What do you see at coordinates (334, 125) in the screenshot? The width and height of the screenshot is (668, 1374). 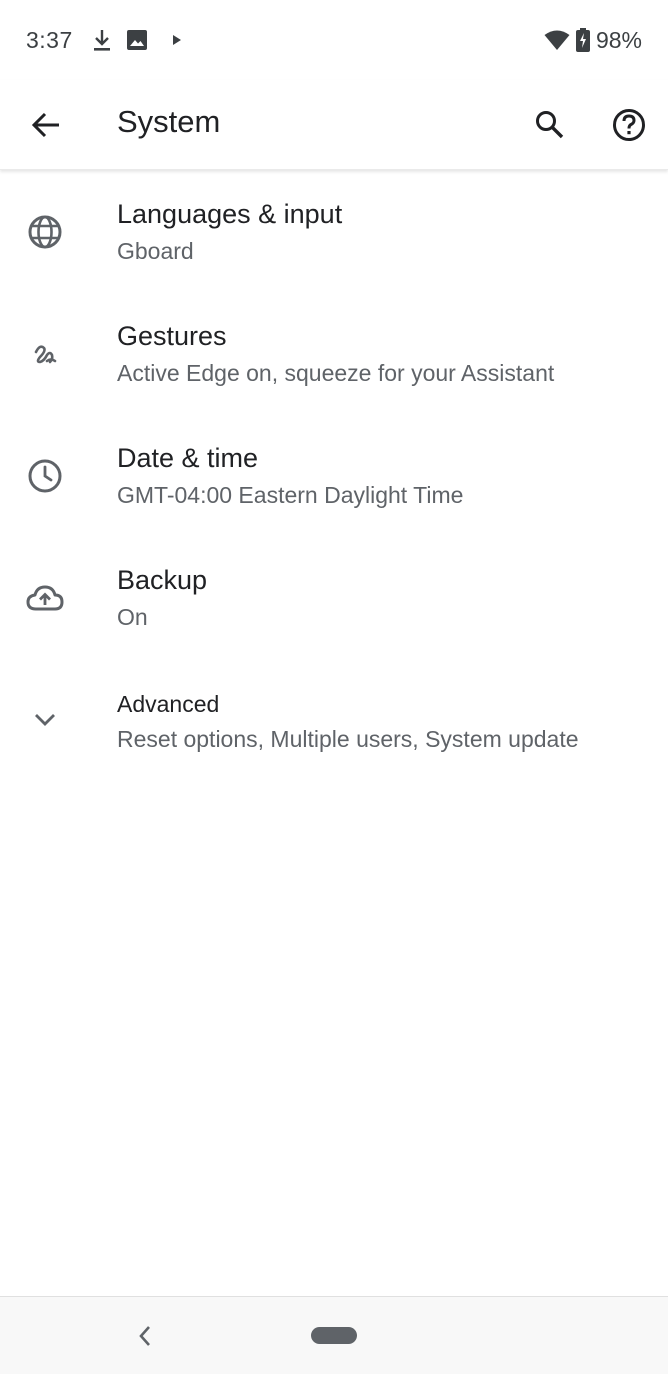 I see `app-bar: System` at bounding box center [334, 125].